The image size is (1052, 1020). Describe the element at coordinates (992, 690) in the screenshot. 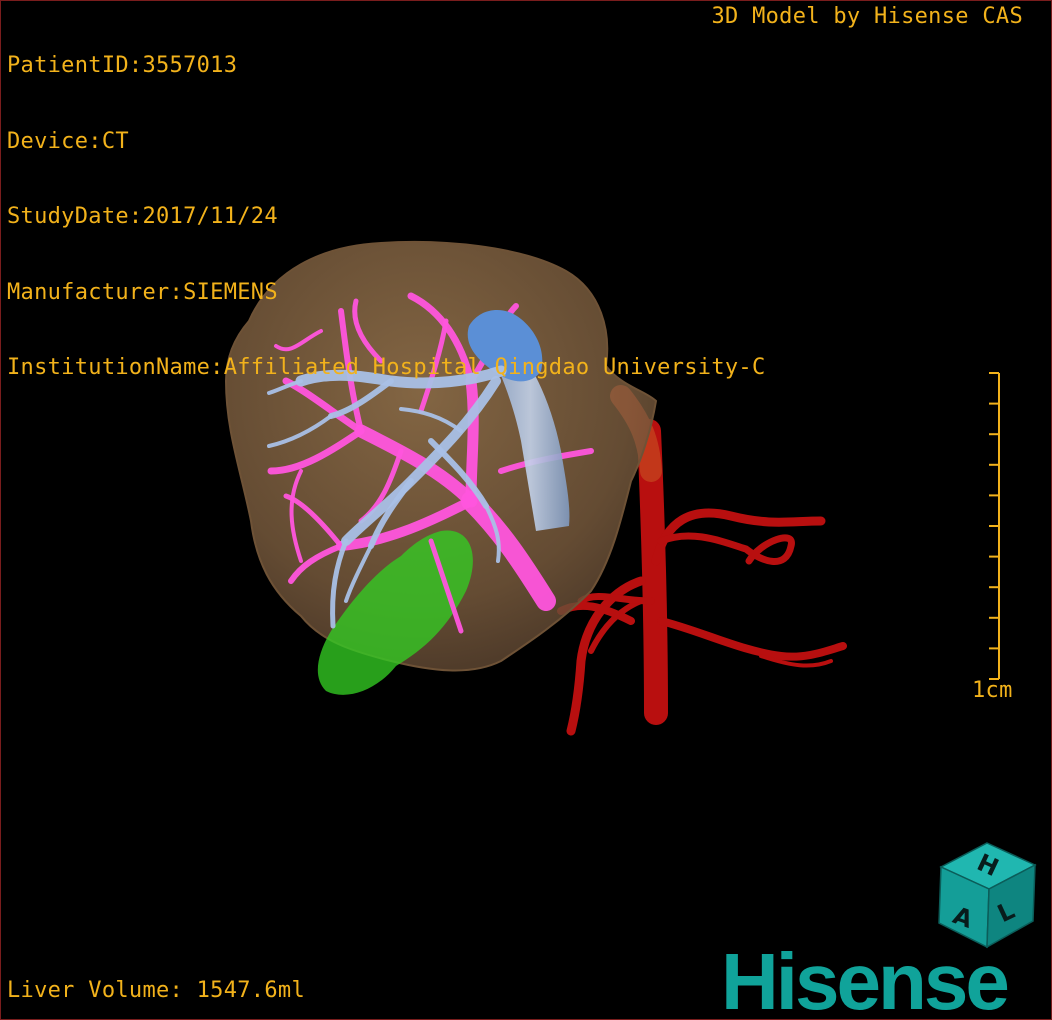

I see `scale-bar-label: 1cm` at that location.